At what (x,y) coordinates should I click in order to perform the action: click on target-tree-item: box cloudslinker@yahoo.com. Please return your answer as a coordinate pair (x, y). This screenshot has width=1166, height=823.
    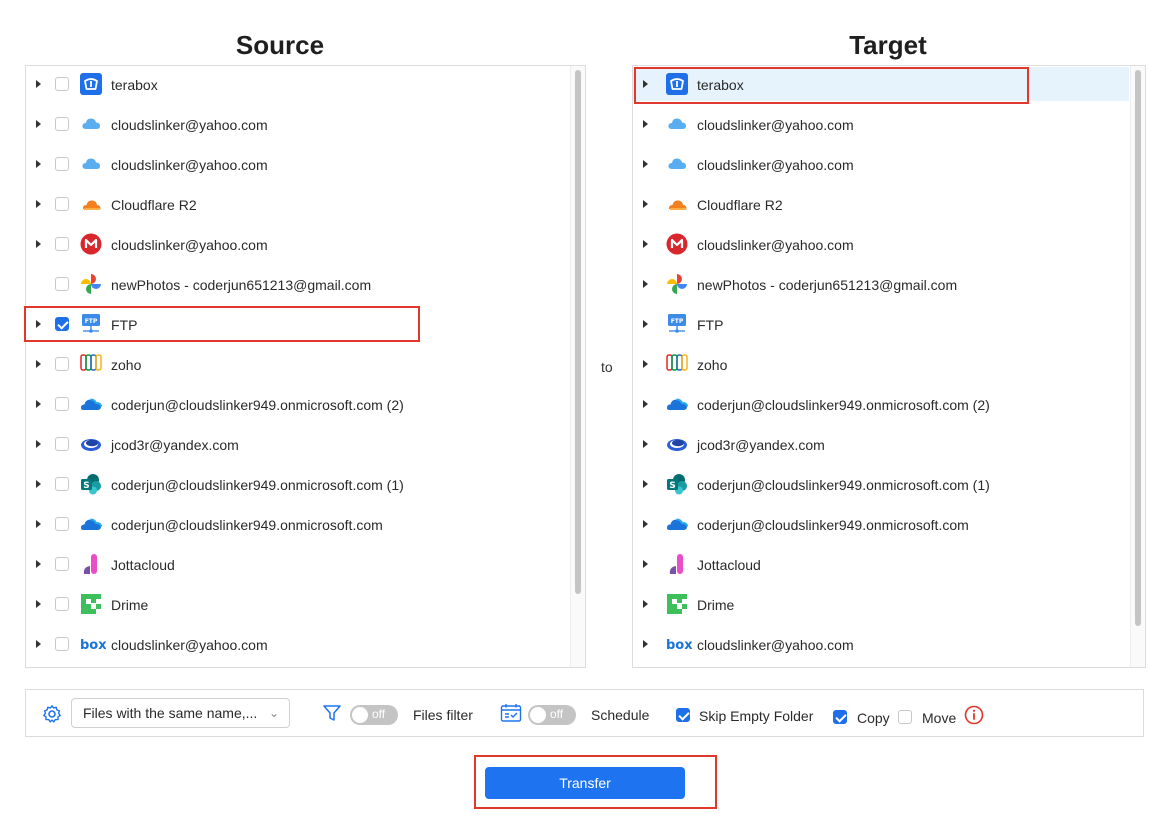
    Looking at the image, I should click on (882, 644).